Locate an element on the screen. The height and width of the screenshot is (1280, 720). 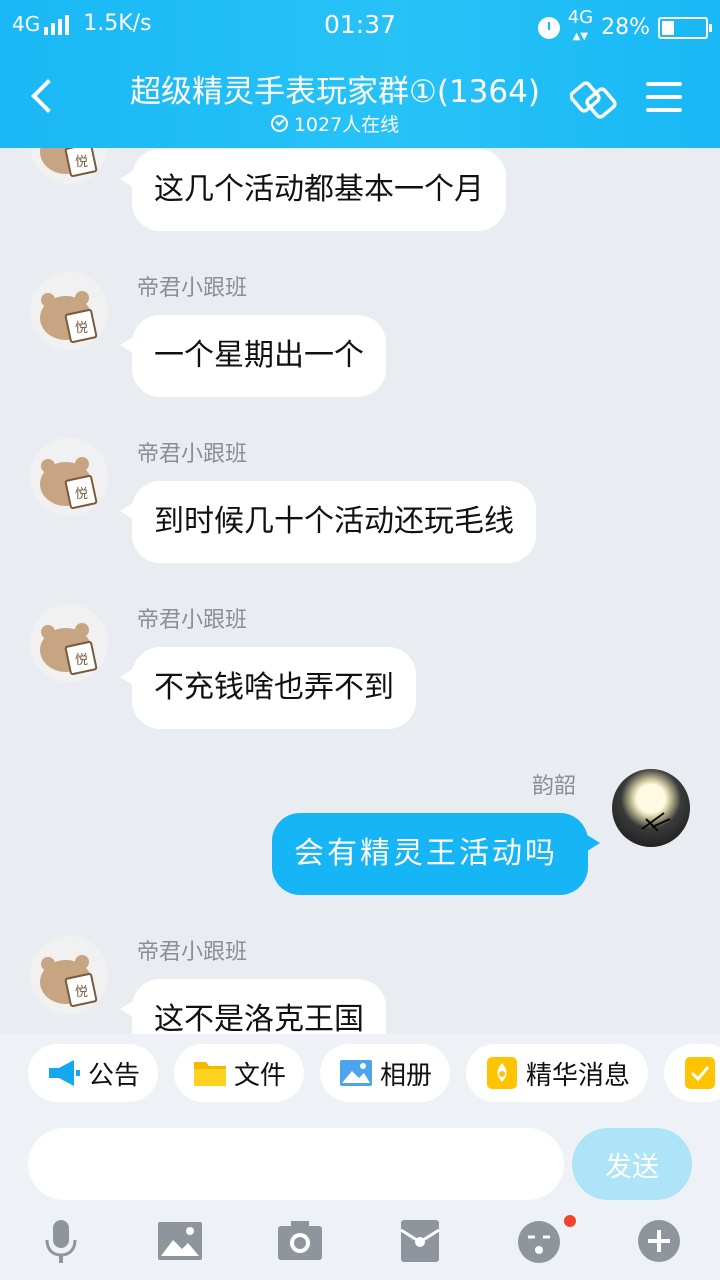
essence-icon is located at coordinates (502, 1073).